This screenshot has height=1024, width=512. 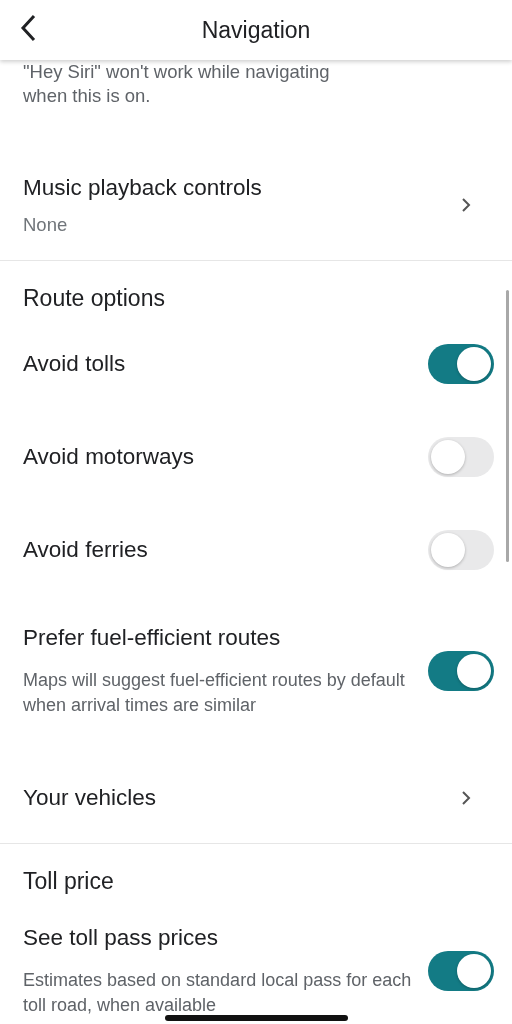 What do you see at coordinates (75, 363) in the screenshot?
I see `setting-label: Avoid tolls` at bounding box center [75, 363].